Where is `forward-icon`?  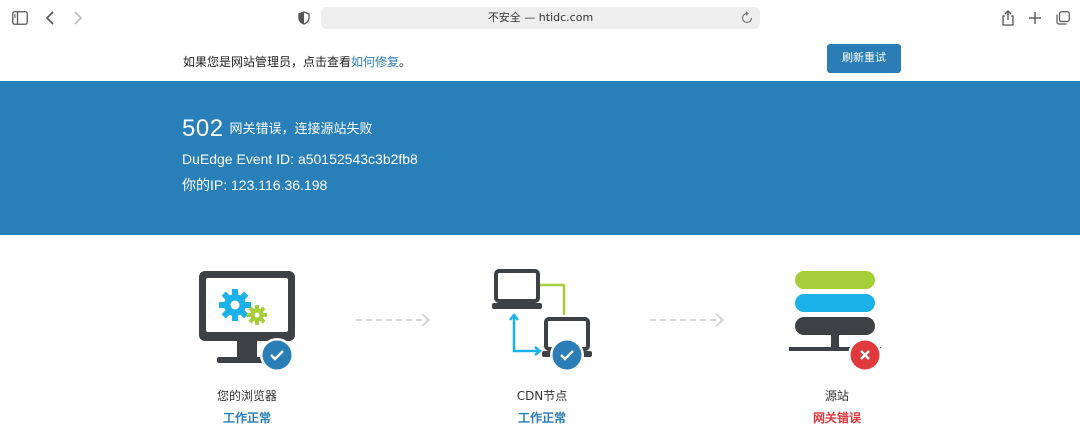 forward-icon is located at coordinates (78, 18).